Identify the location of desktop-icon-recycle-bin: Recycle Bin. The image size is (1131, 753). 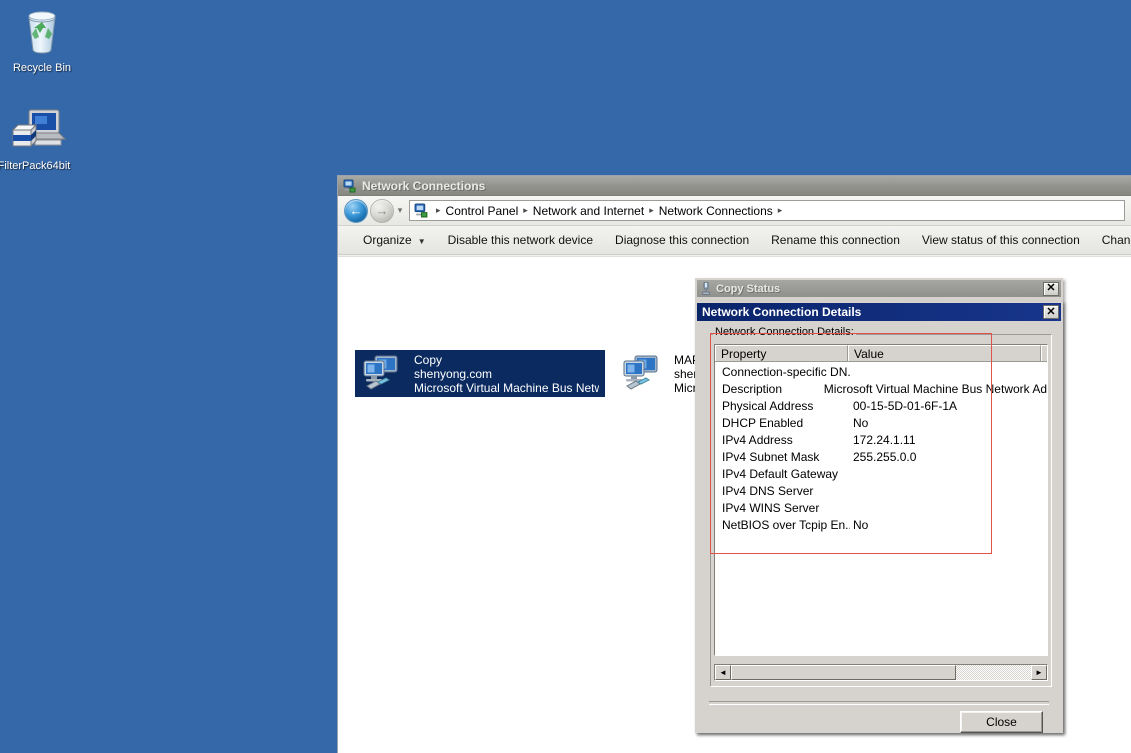
(42, 40).